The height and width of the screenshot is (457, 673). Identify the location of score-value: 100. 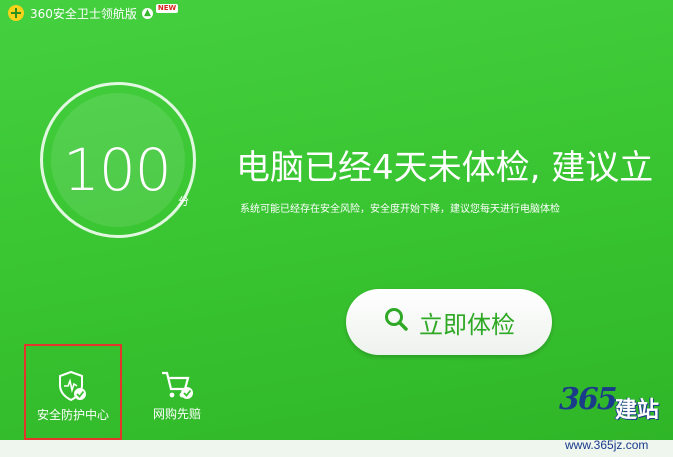
(117, 170).